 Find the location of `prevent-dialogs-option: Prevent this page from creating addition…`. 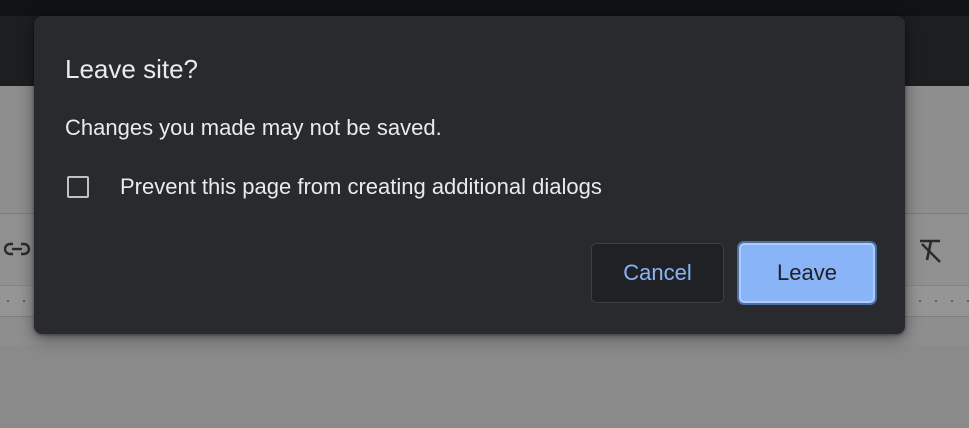

prevent-dialogs-option: Prevent this page from creating addition… is located at coordinates (334, 187).